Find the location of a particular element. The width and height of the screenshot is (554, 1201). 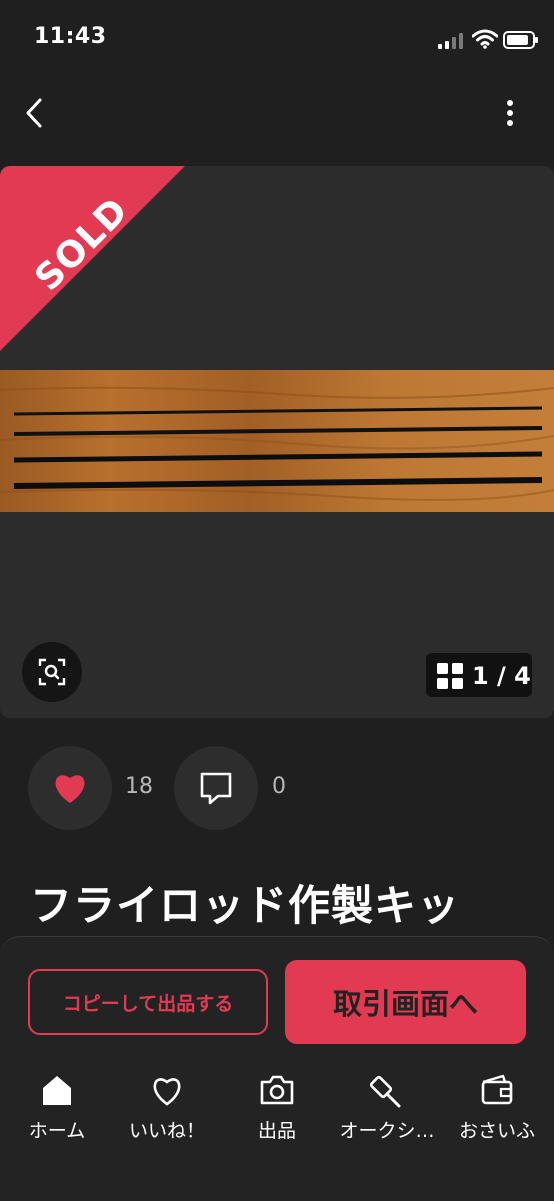

like-count: 18 is located at coordinates (139, 786).